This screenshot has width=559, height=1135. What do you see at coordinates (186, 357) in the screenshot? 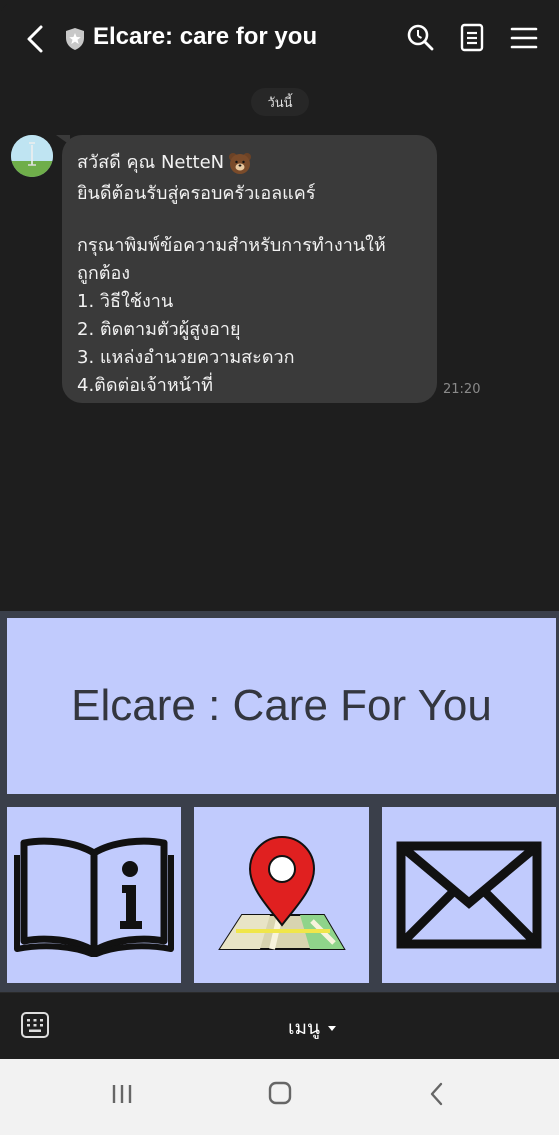
I see `message-text: 3. แหล่งอำนวยความสะดวก` at bounding box center [186, 357].